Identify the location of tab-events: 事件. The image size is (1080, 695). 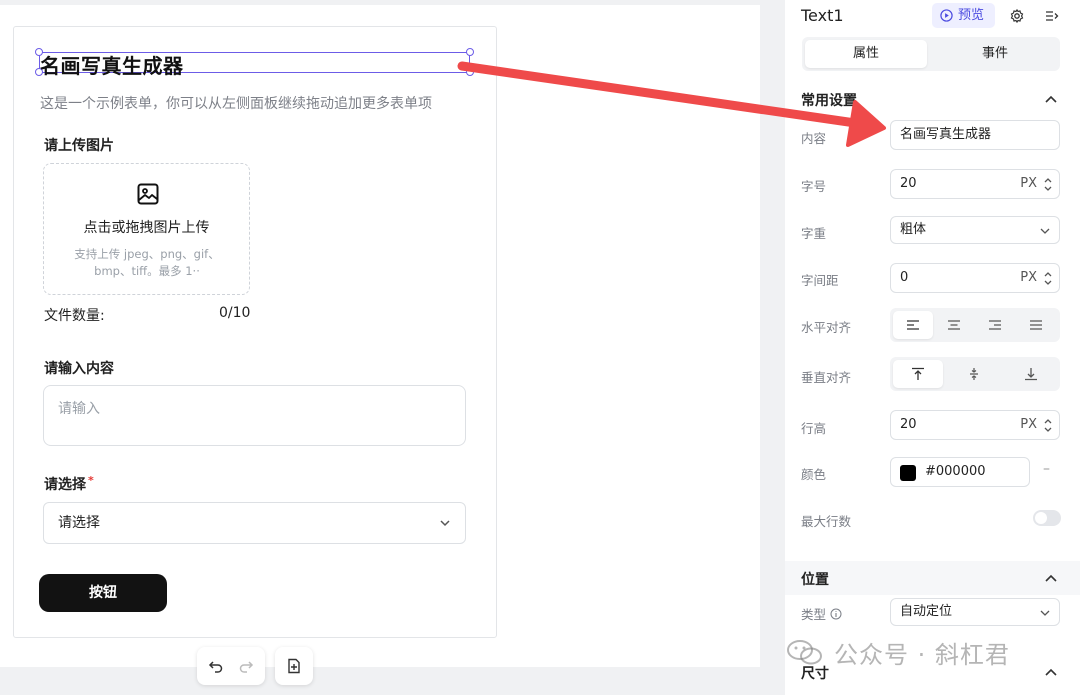
(995, 54).